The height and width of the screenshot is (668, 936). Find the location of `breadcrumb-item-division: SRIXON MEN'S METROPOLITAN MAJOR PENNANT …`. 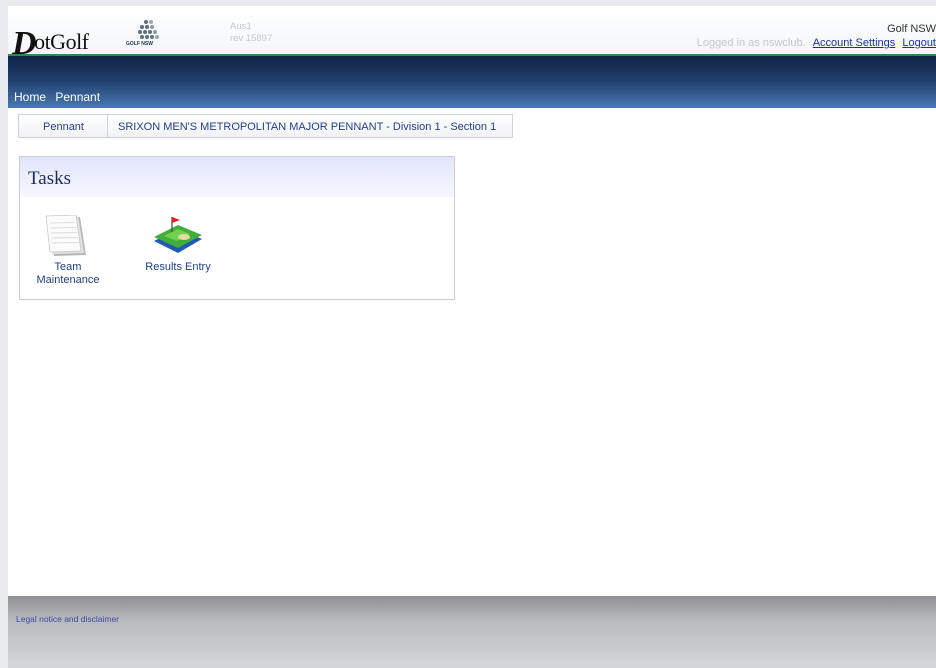

breadcrumb-item-division: SRIXON MEN'S METROPOLITAN MAJOR PENNANT … is located at coordinates (304, 126).